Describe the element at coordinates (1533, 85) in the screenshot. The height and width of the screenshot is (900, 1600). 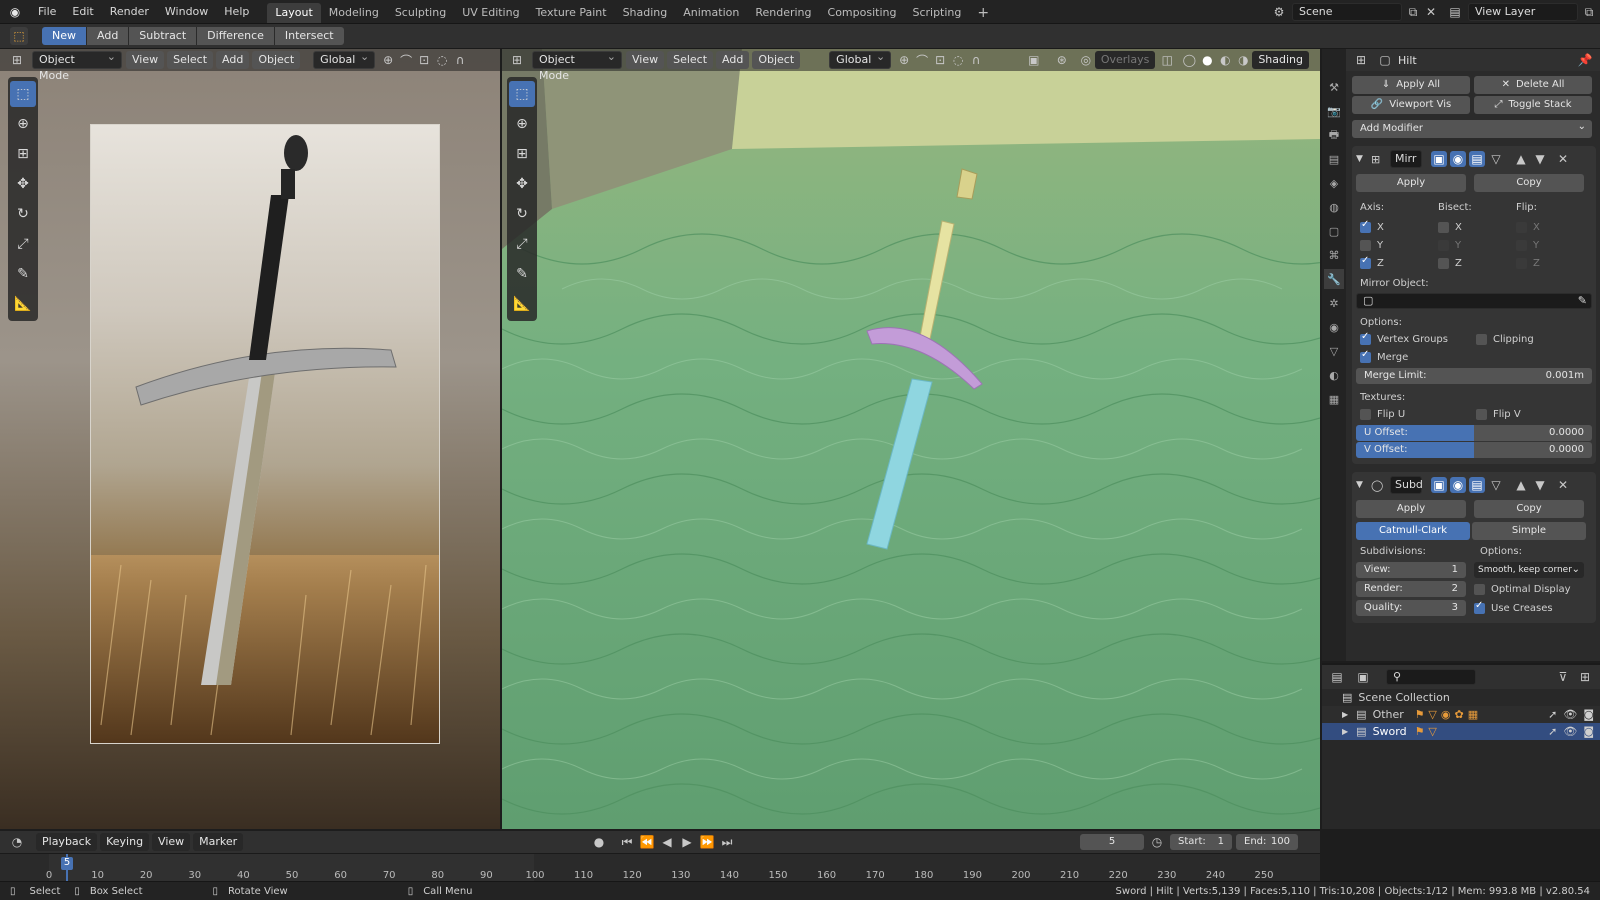
I see `delete-all-button: ✕ Delete All` at that location.